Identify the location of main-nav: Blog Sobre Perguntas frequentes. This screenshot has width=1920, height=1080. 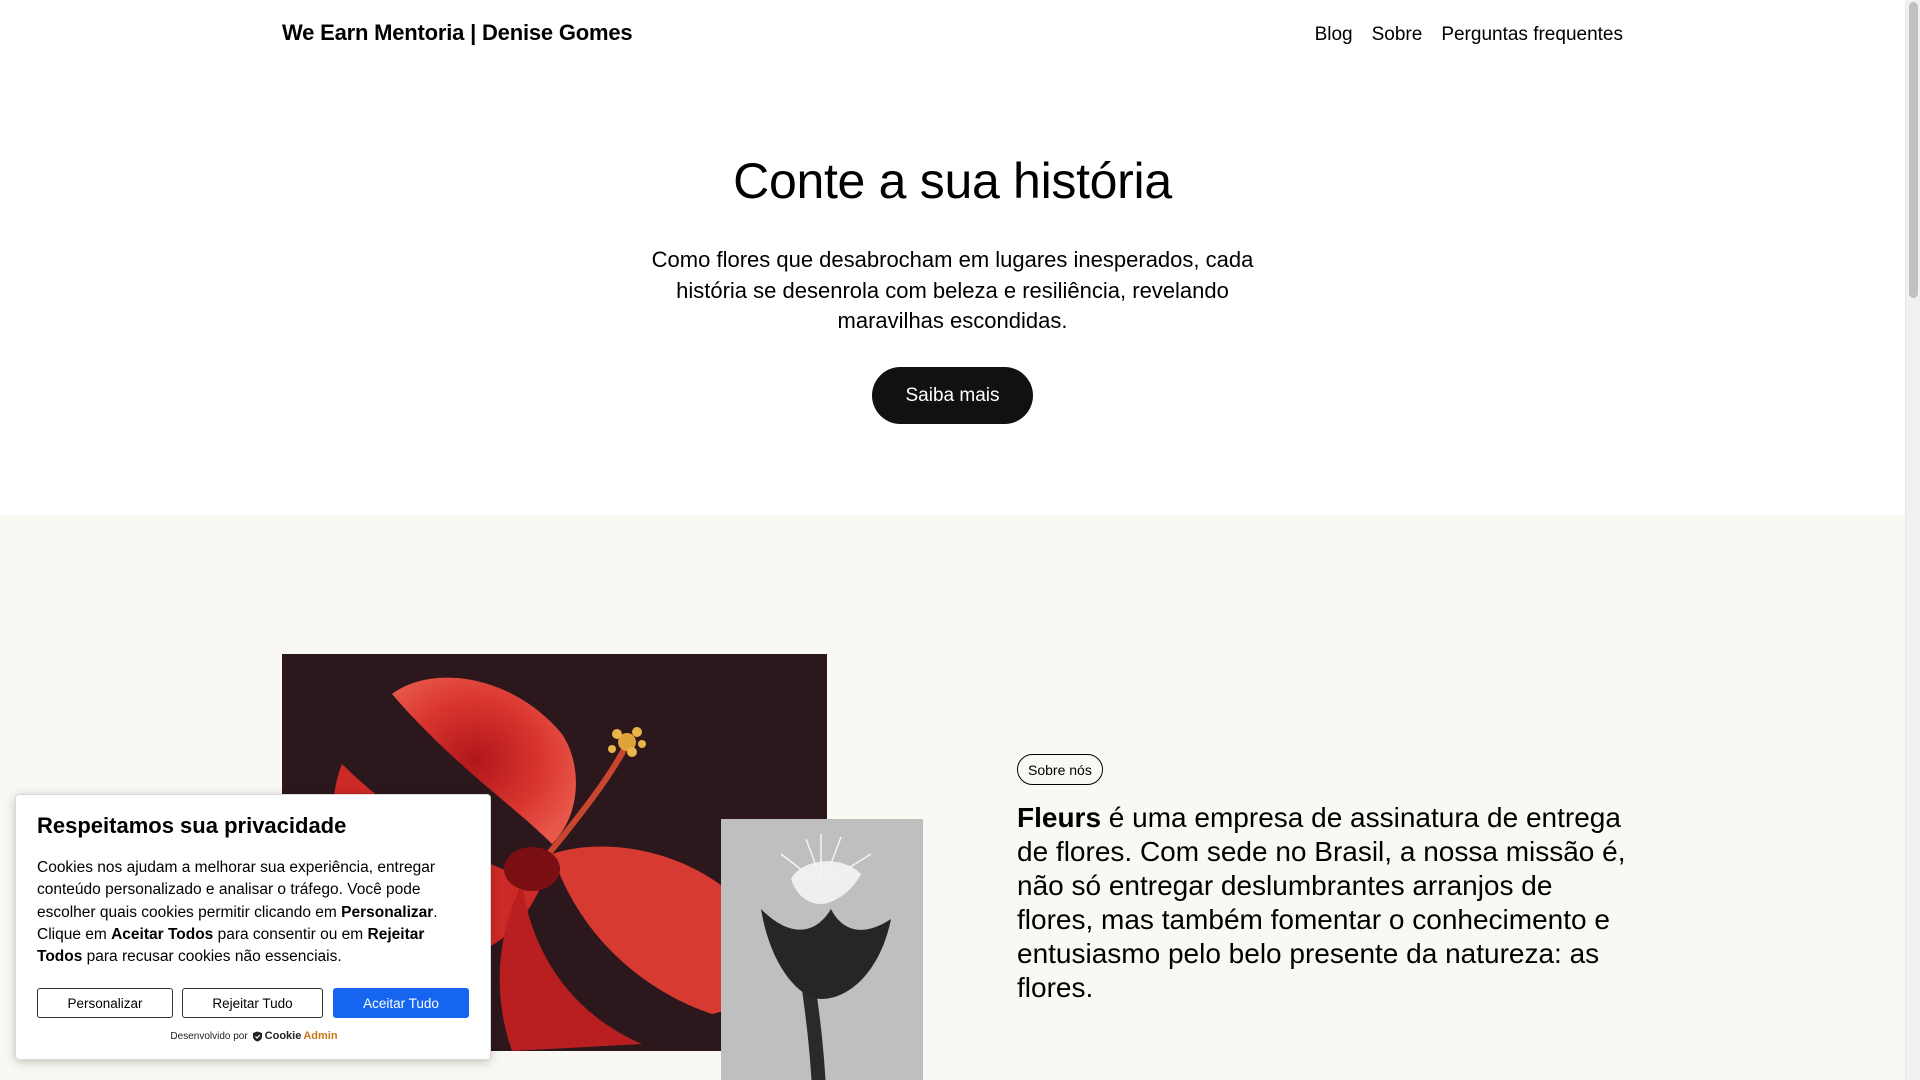
(1469, 35).